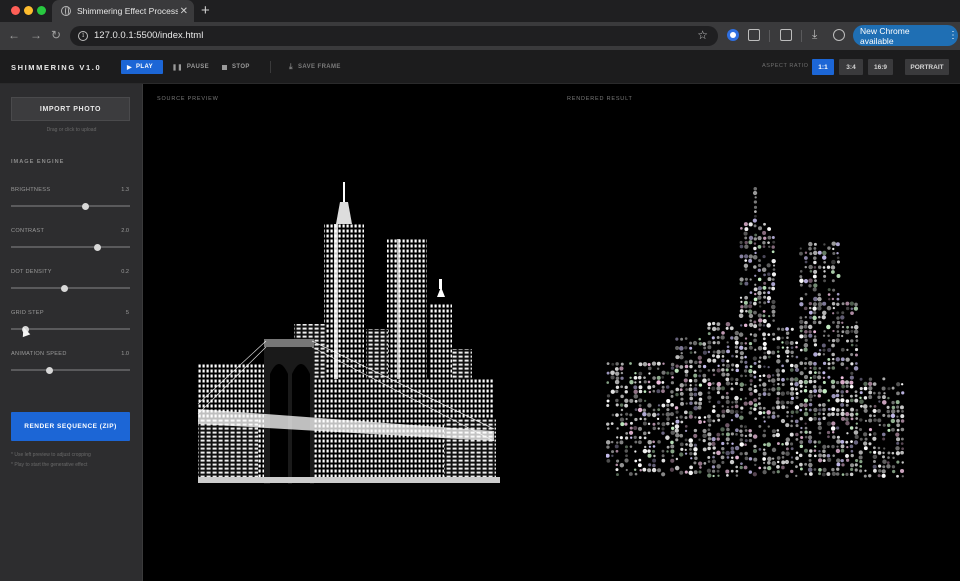 This screenshot has width=960, height=581. Describe the element at coordinates (70, 426) in the screenshot. I see `render-sequence-button: RENDER SEQUENCE (ZIP)` at that location.